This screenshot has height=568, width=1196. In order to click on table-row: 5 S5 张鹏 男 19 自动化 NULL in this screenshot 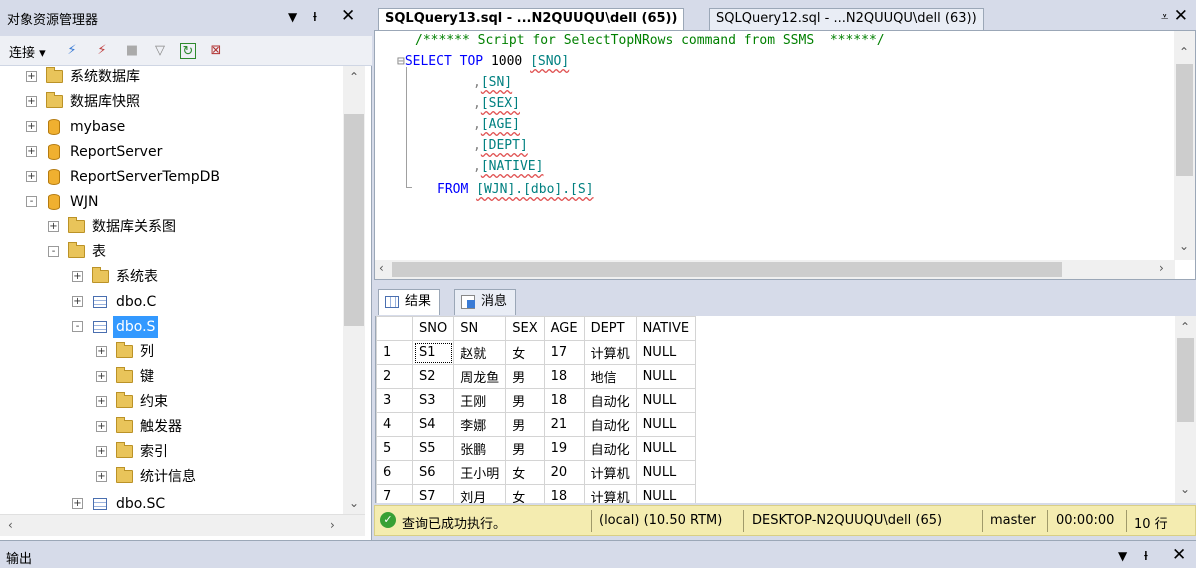, I will do `click(536, 448)`.